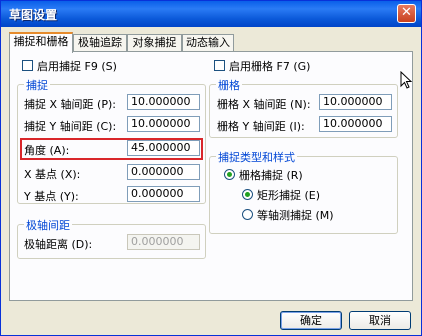 Image resolution: width=422 pixels, height=336 pixels. I want to click on title-bar: 草图设置 ✕, so click(211, 14).